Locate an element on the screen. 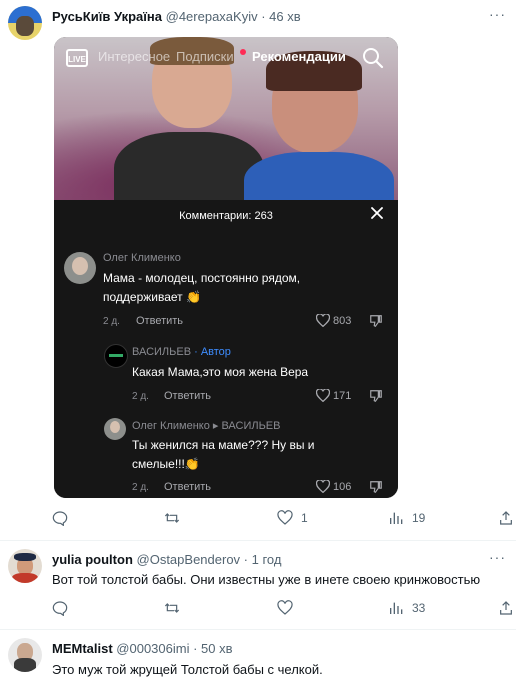 Image resolution: width=516 pixels, height=684 pixels. timestamp: · 1 год is located at coordinates (263, 559).